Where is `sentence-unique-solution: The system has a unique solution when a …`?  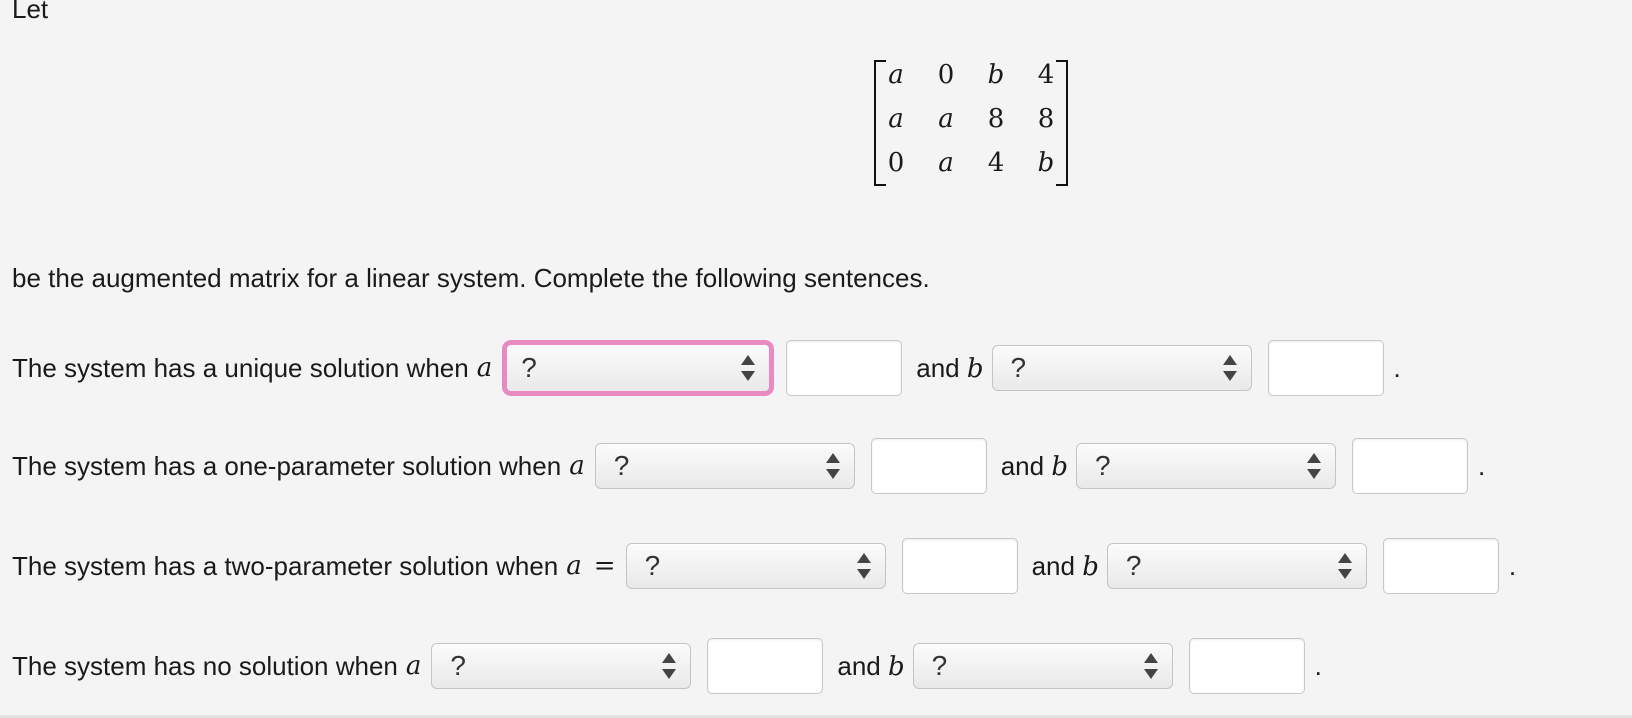 sentence-unique-solution: The system has a unique solution when a … is located at coordinates (706, 368).